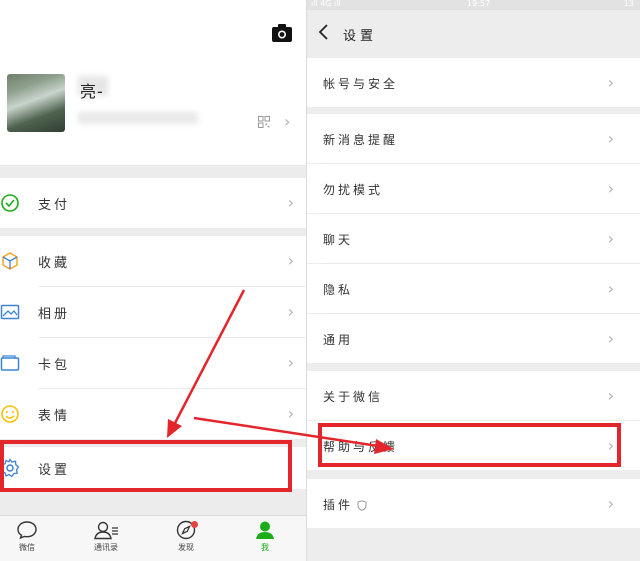  I want to click on settings-item-new-message-alerts: 新消息提醒 ›, so click(473, 138).